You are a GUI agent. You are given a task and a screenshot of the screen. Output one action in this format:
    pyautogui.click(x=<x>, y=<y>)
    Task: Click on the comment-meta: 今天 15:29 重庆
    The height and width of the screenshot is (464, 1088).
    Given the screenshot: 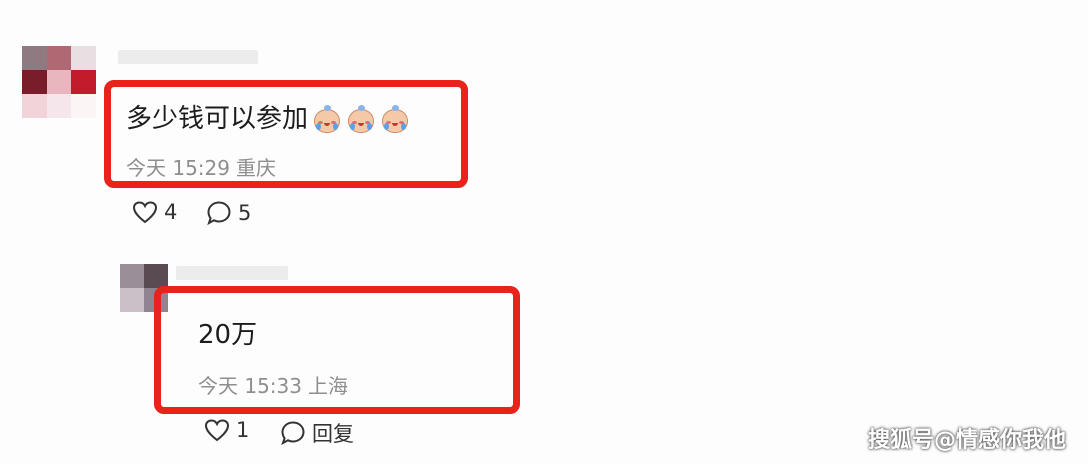 What is the action you would take?
    pyautogui.click(x=204, y=166)
    